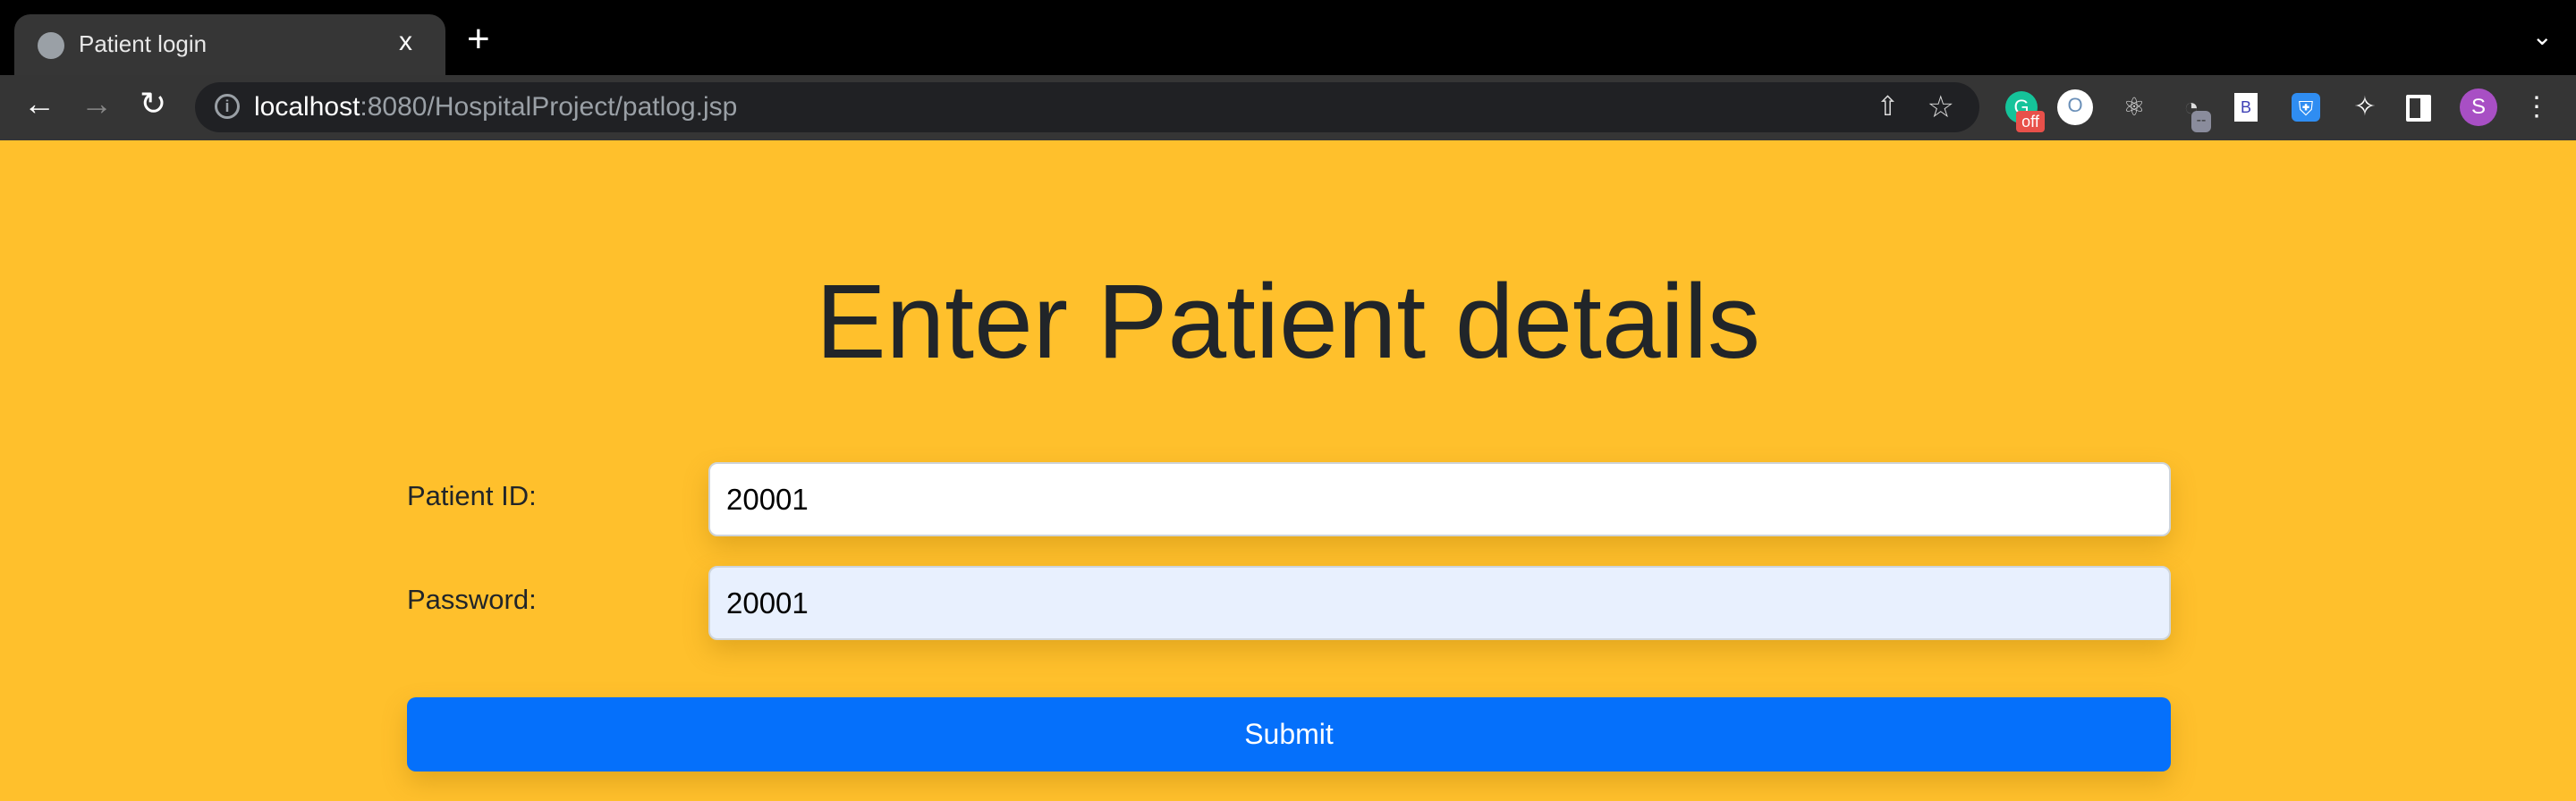 The height and width of the screenshot is (801, 2576). Describe the element at coordinates (143, 44) in the screenshot. I see `tab-title: Patient login` at that location.